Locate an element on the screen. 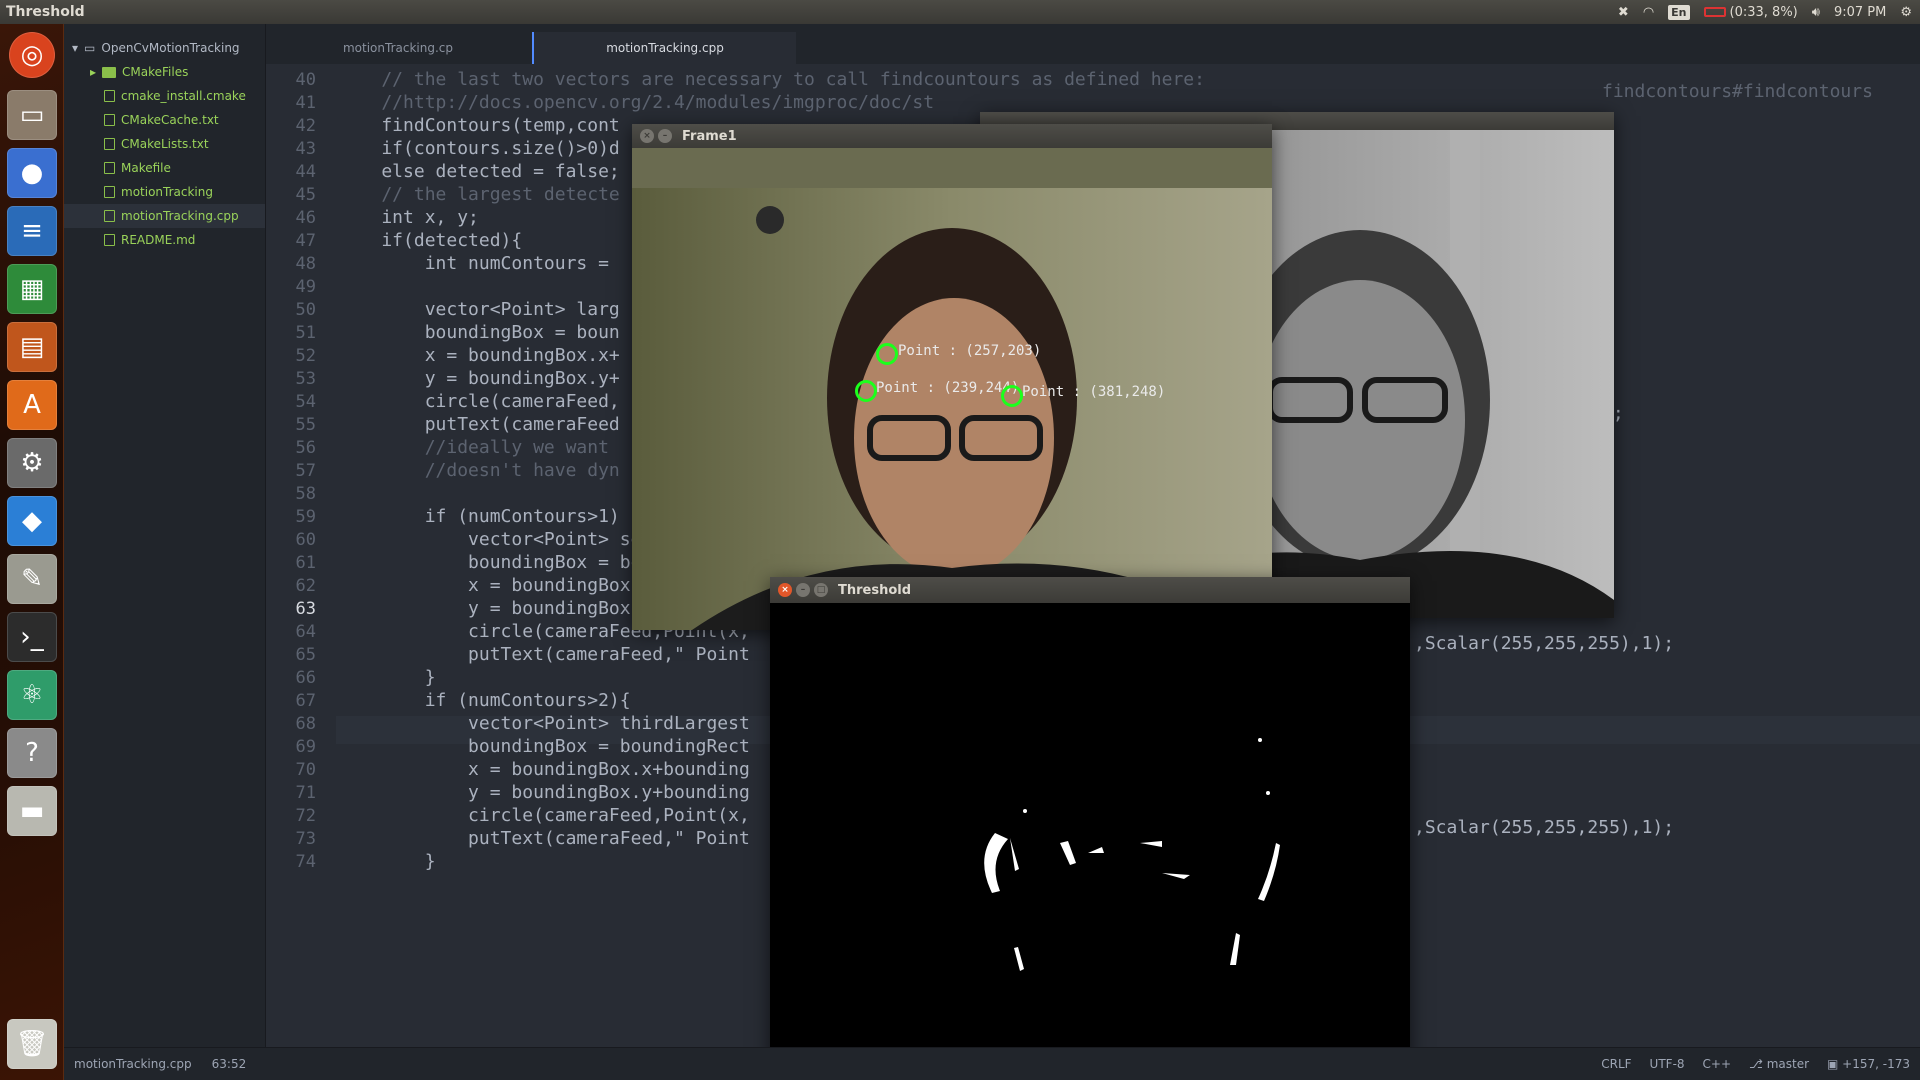 The height and width of the screenshot is (1080, 1920). status-branch: ⎇ master is located at coordinates (1779, 1064).